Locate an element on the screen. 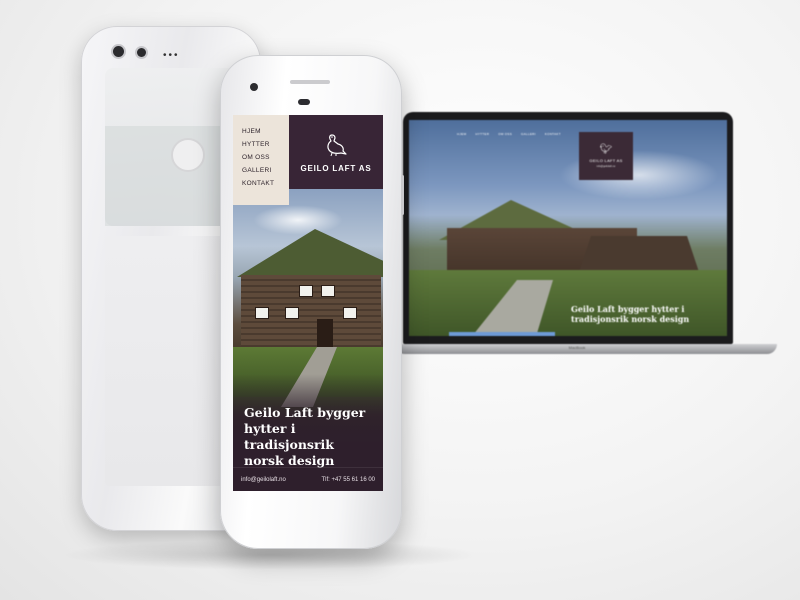  laptop-logo-box: 🐦︎ GEILO LAFT AS info@geilolaft.no is located at coordinates (606, 156).